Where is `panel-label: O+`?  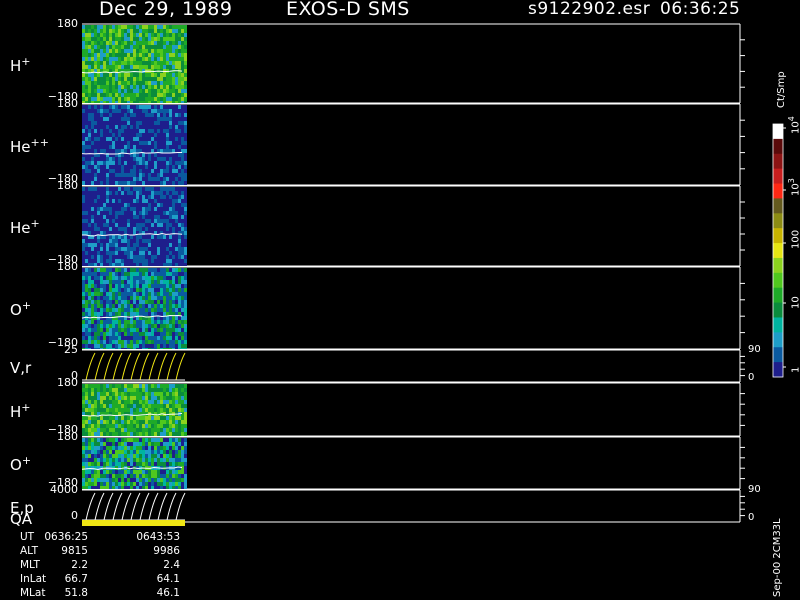 panel-label: O+ is located at coordinates (20, 309).